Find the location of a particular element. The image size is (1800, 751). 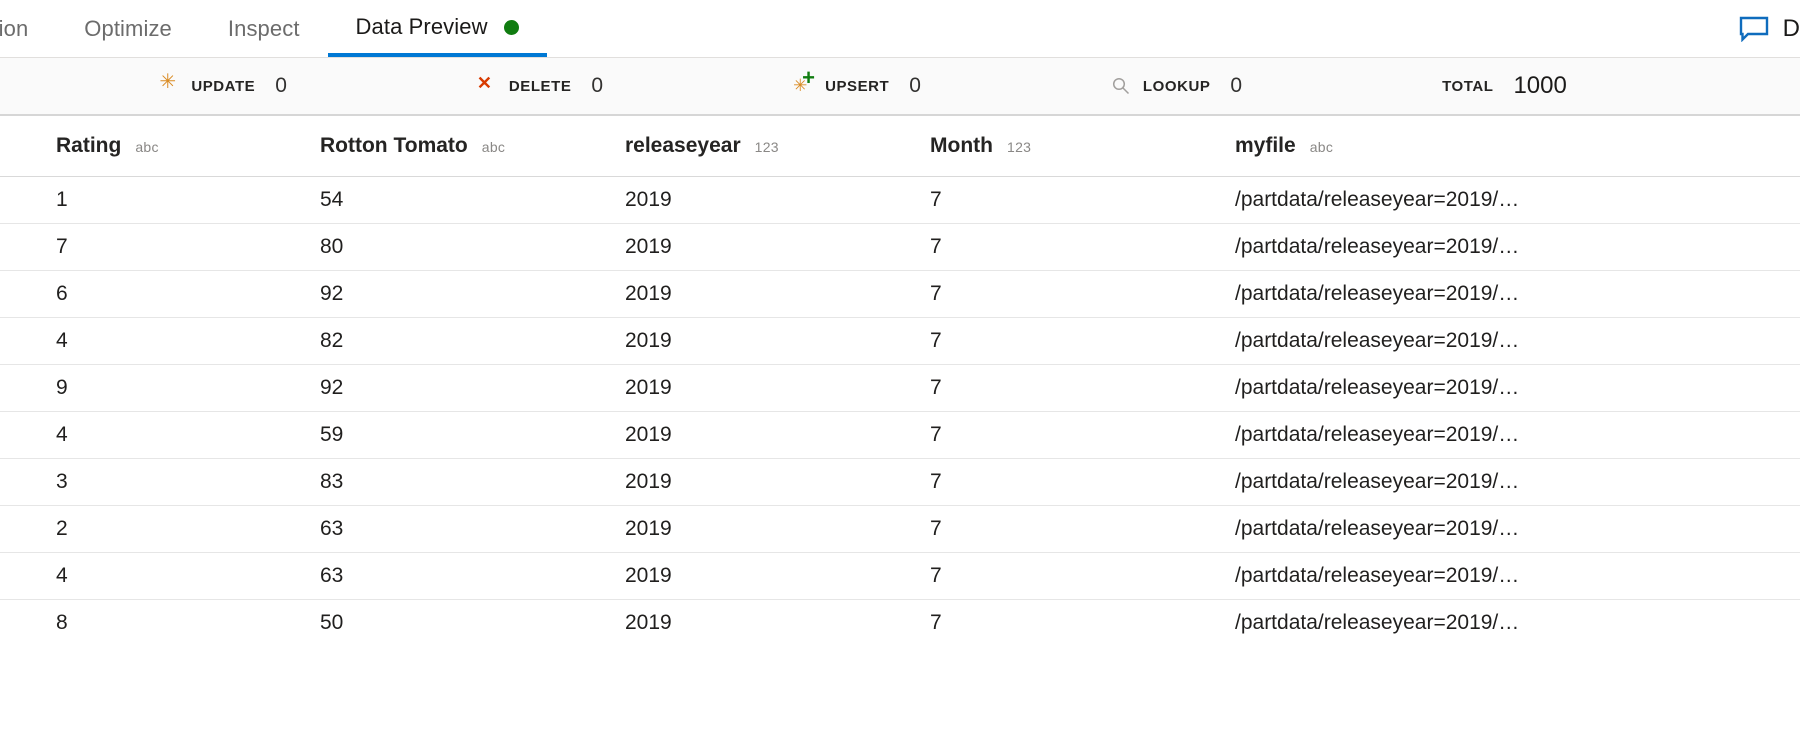

tab-inspect: Inspect is located at coordinates (264, 29).